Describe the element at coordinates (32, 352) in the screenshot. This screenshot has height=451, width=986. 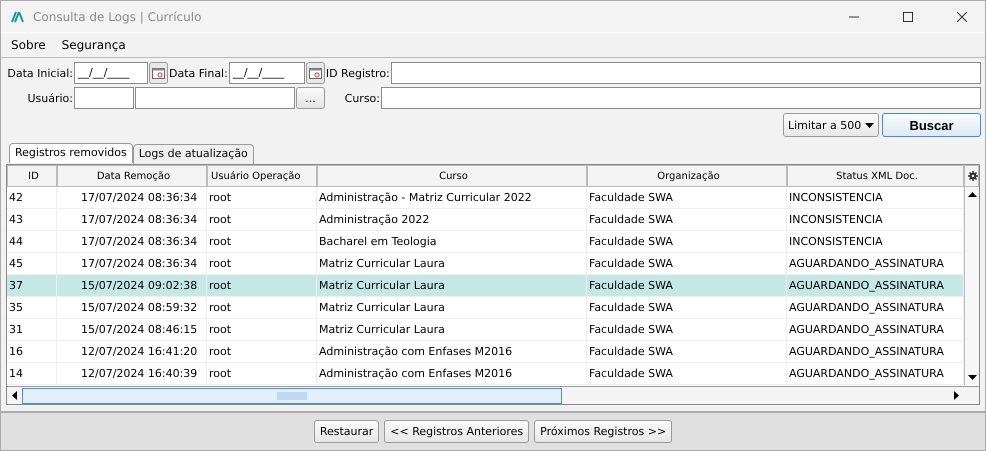
I see `table-cell: 16` at that location.